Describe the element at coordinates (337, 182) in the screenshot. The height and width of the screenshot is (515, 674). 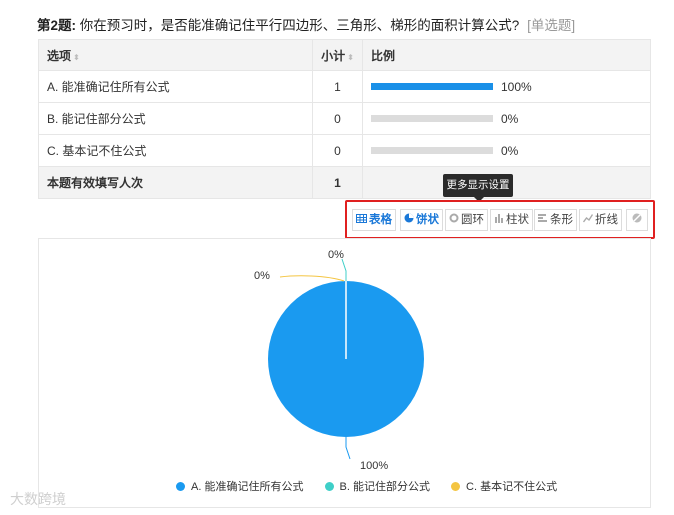
I see `footer-count: 1` at that location.